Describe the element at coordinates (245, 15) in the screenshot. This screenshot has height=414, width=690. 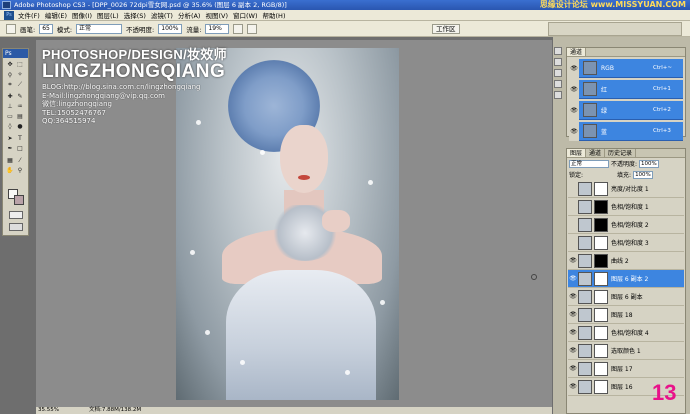
I see `menu-window: 窗口(W)` at that location.